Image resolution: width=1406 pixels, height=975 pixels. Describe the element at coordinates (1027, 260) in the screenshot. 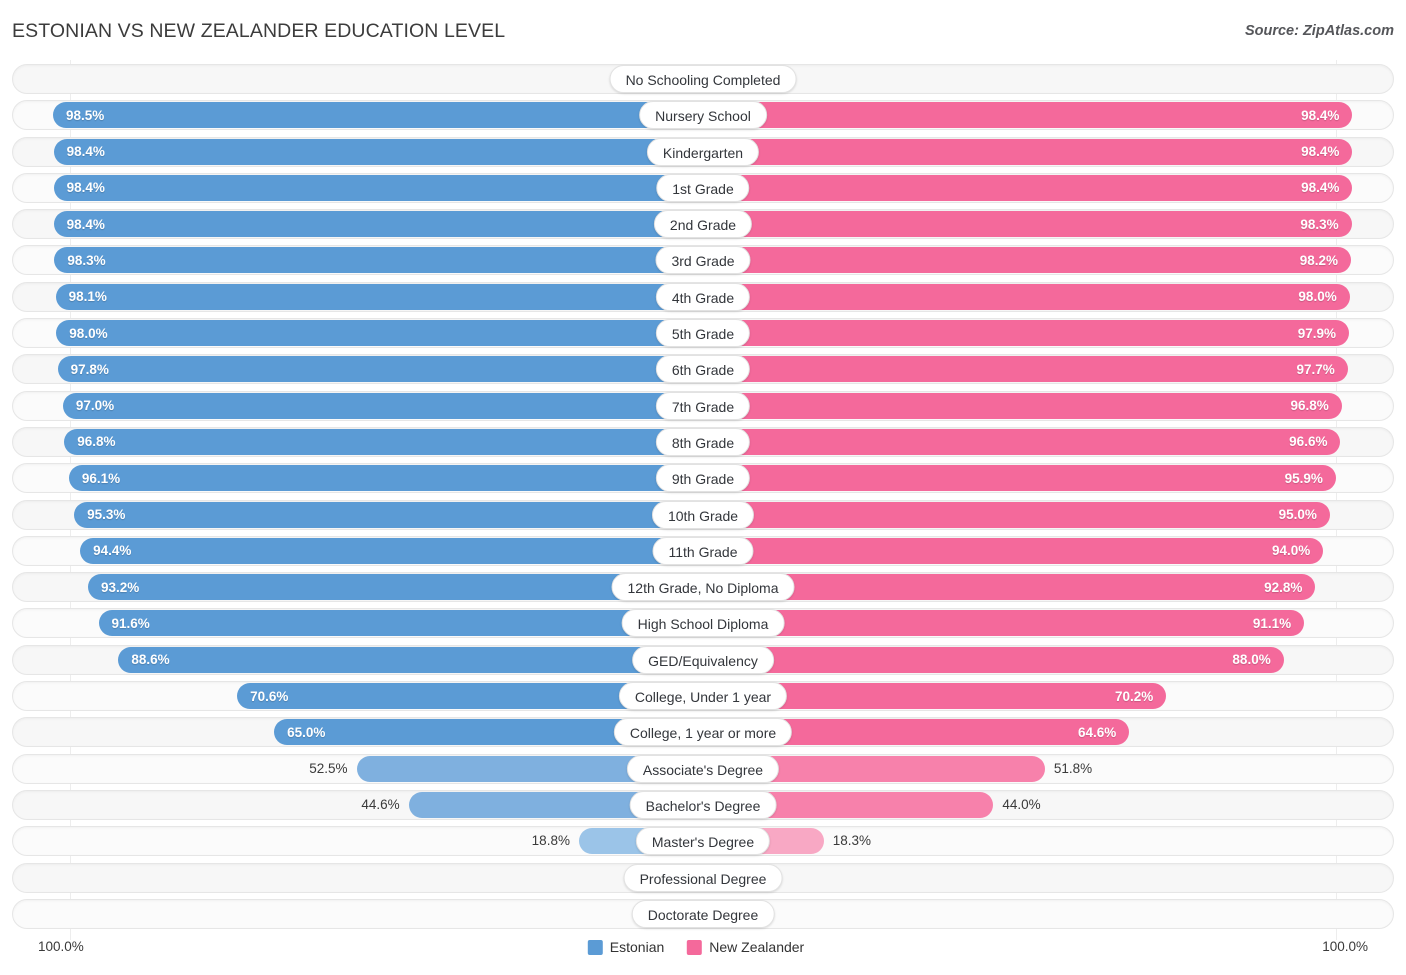

I see `bar-new-zealander: 98.2%` at that location.